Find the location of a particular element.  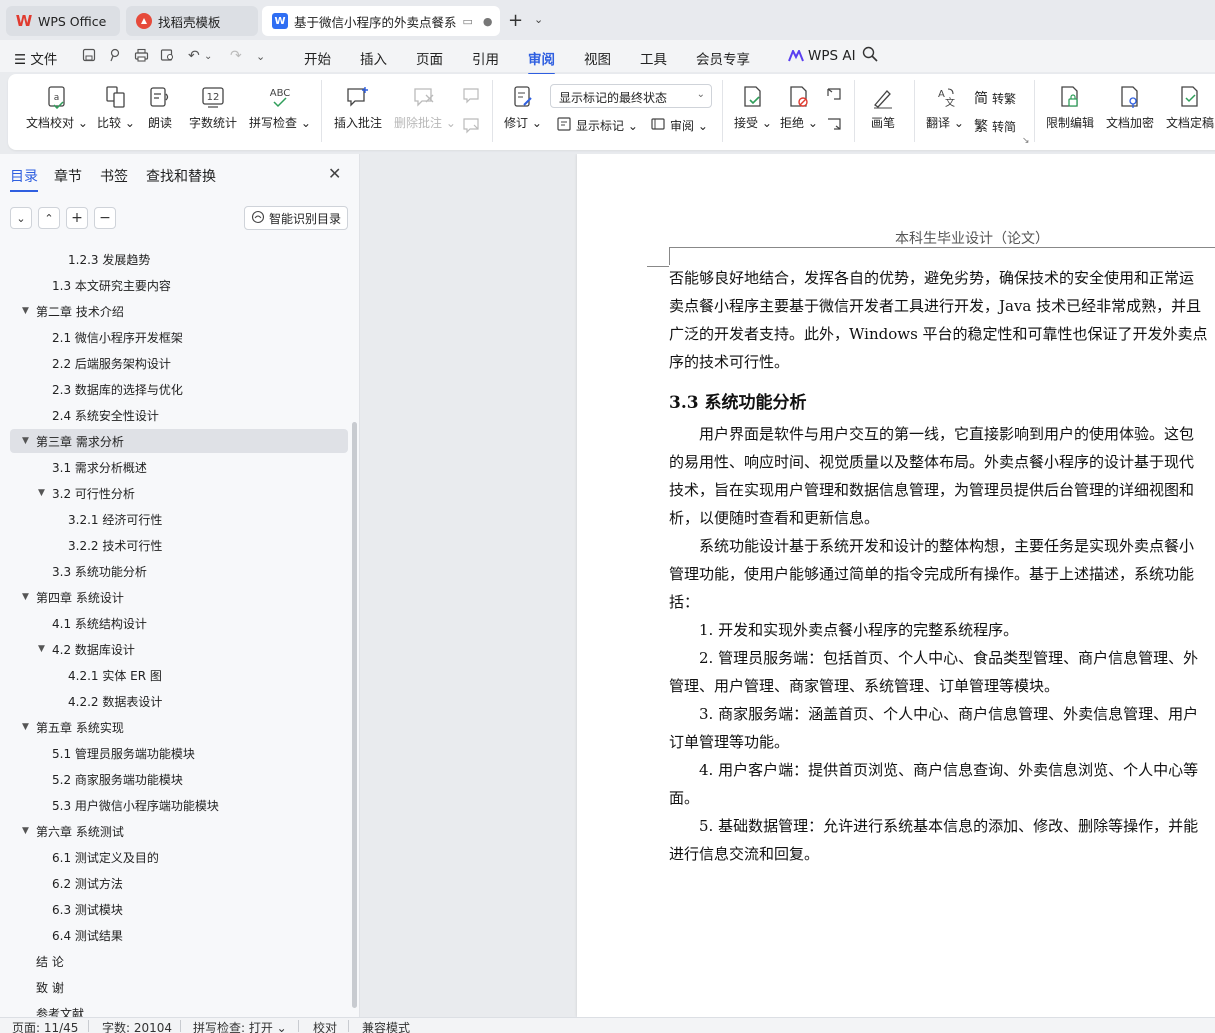

toc-item: 5.3 用户微信小程序端功能模块 is located at coordinates (179, 805).